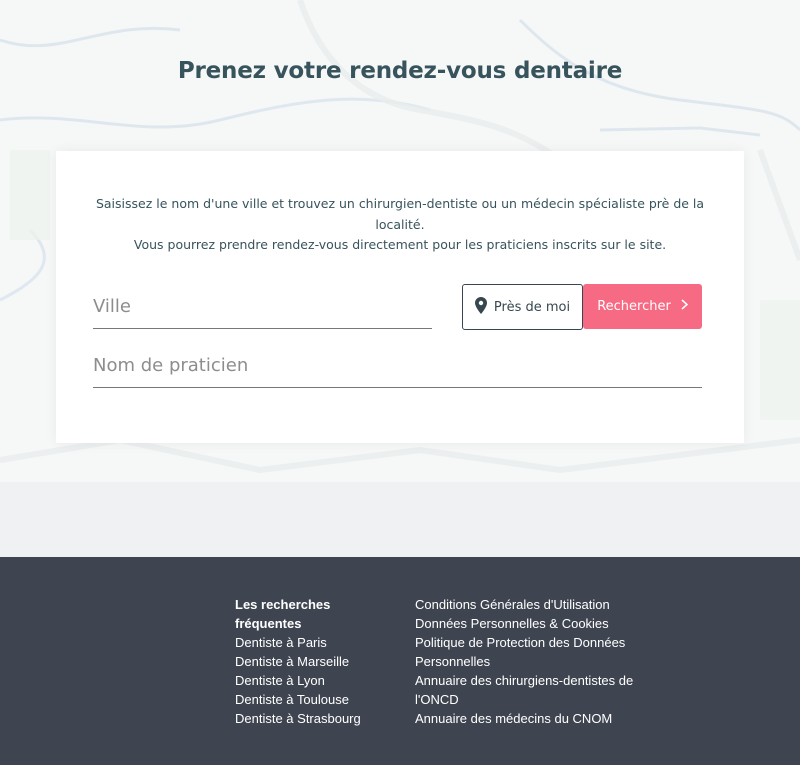 Image resolution: width=800 pixels, height=765 pixels. What do you see at coordinates (310, 699) in the screenshot?
I see `footer-link-toulouse: Dentiste à Toulouse` at bounding box center [310, 699].